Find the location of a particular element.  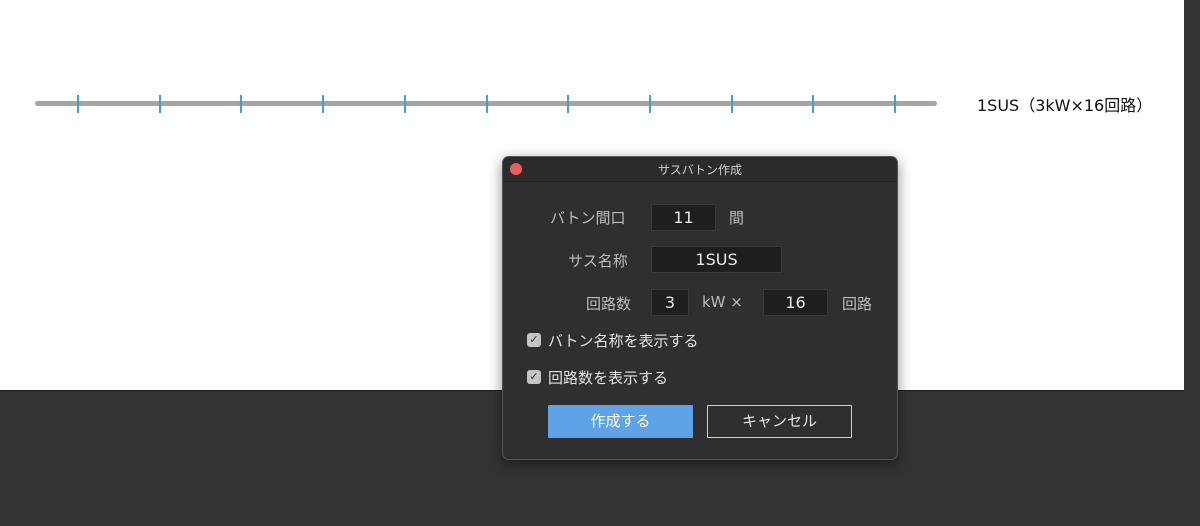

show-circuit-count-row: ✓ 回路数を表示する is located at coordinates (597, 377).